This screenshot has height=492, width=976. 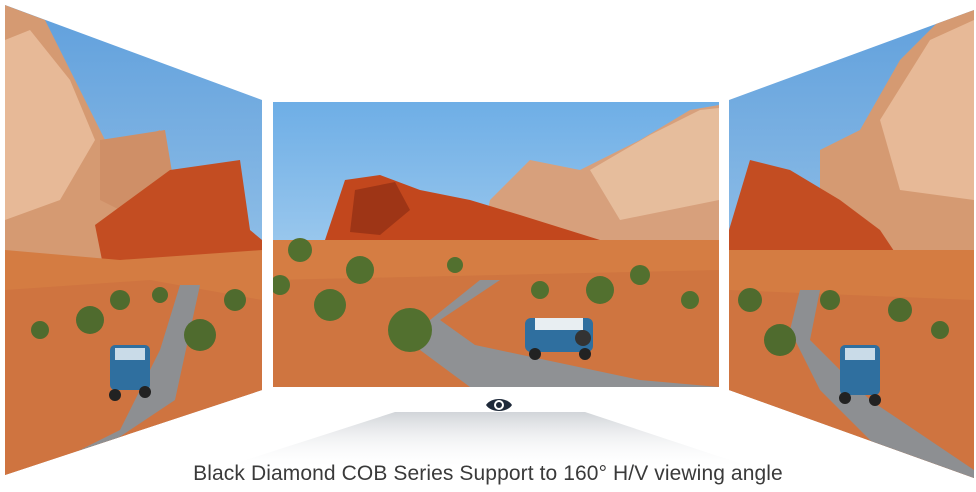 I want to click on eye-icon, so click(x=499, y=405).